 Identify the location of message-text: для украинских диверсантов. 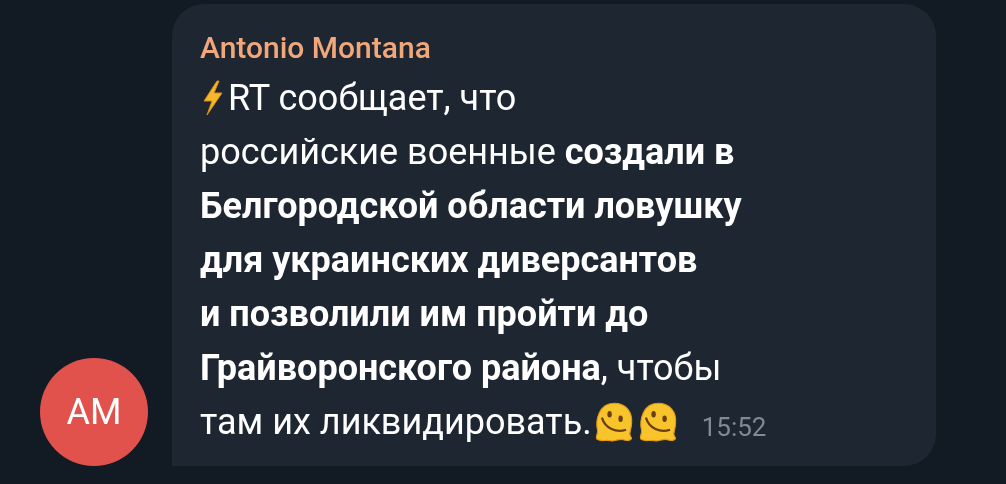
(449, 260).